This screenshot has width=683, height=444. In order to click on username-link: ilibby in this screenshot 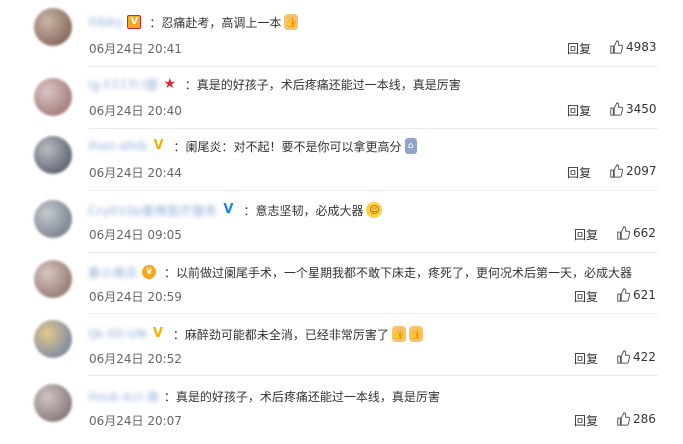, I will do `click(105, 22)`.